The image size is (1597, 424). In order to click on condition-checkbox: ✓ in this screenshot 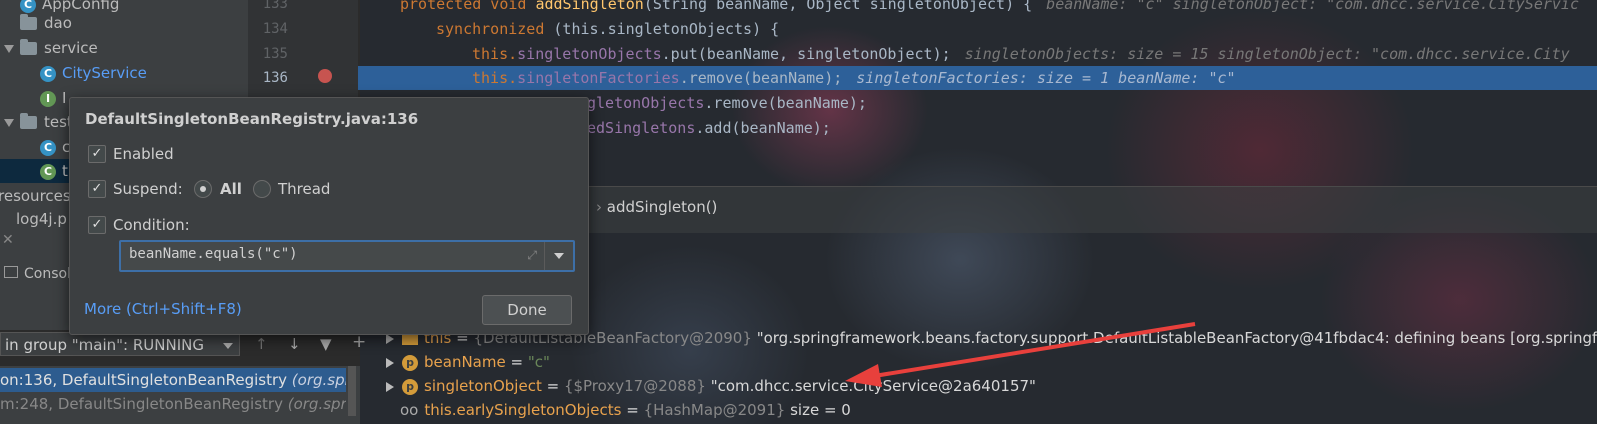, I will do `click(97, 225)`.